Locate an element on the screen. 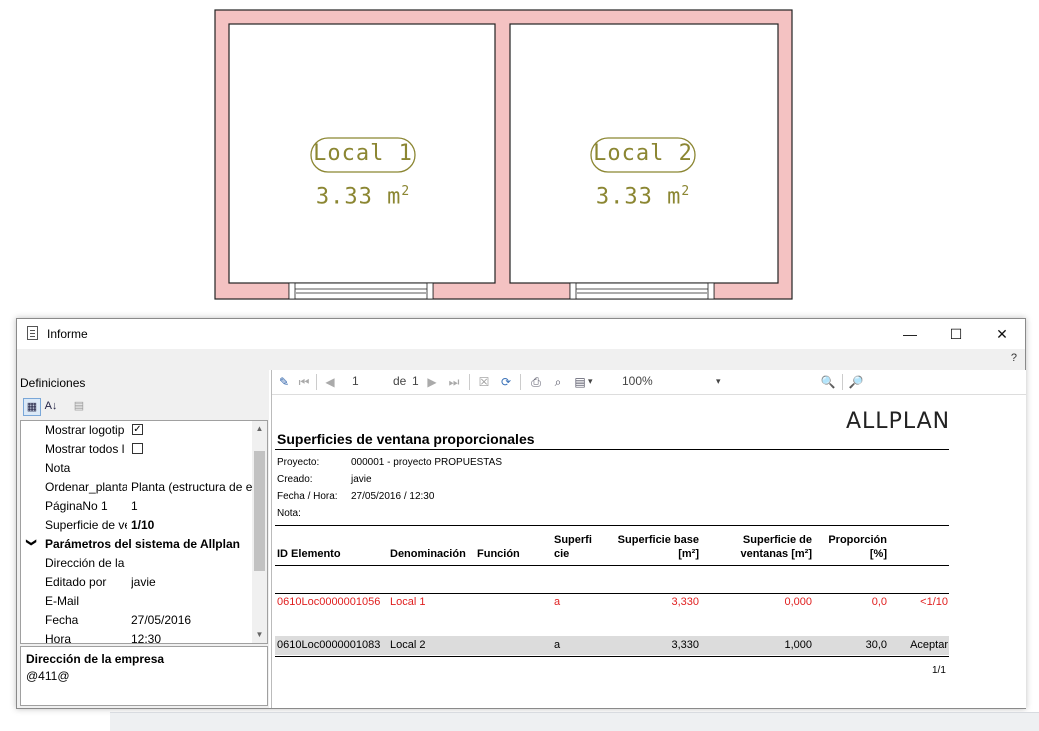 The height and width of the screenshot is (731, 1039). group-label: Parámetros del sistema de Allplan is located at coordinates (142, 544).